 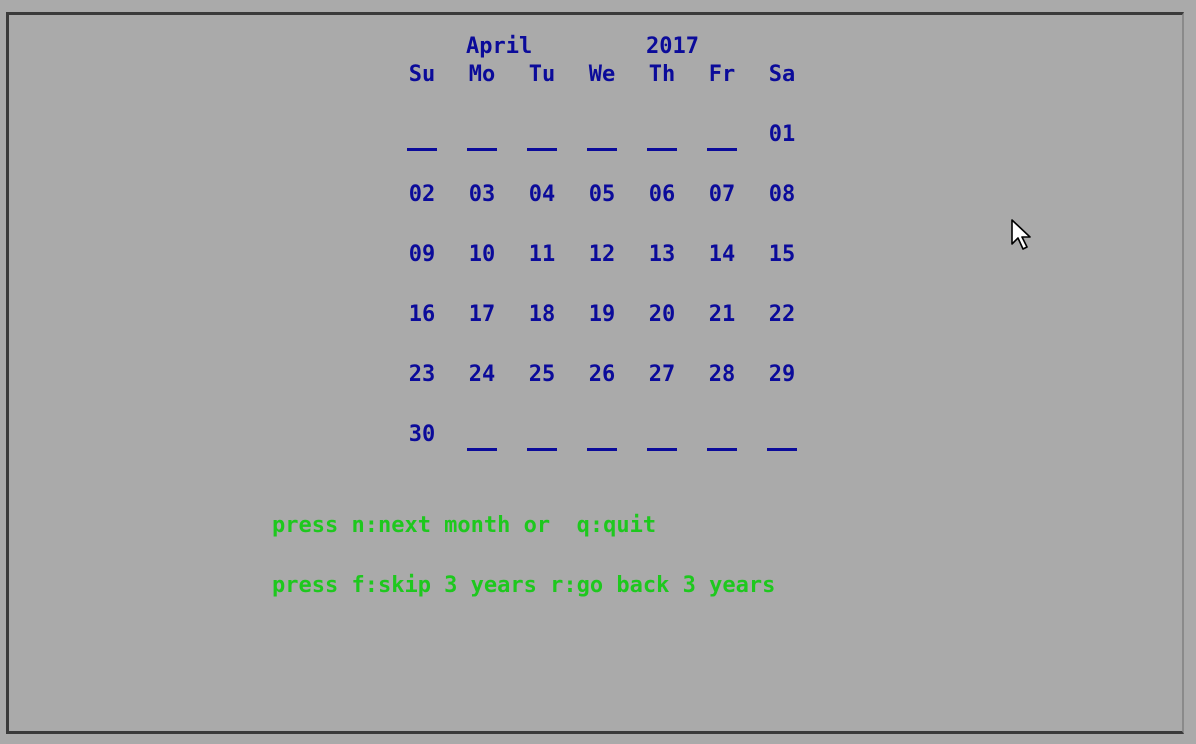 I want to click on weekday-label: Mo, so click(x=482, y=74).